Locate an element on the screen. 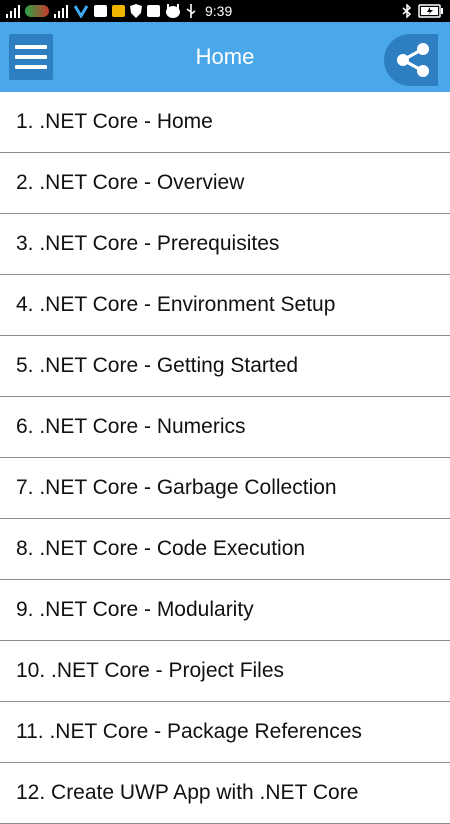 This screenshot has width=450, height=824. status-bar-notifications: 9:39 is located at coordinates (119, 11).